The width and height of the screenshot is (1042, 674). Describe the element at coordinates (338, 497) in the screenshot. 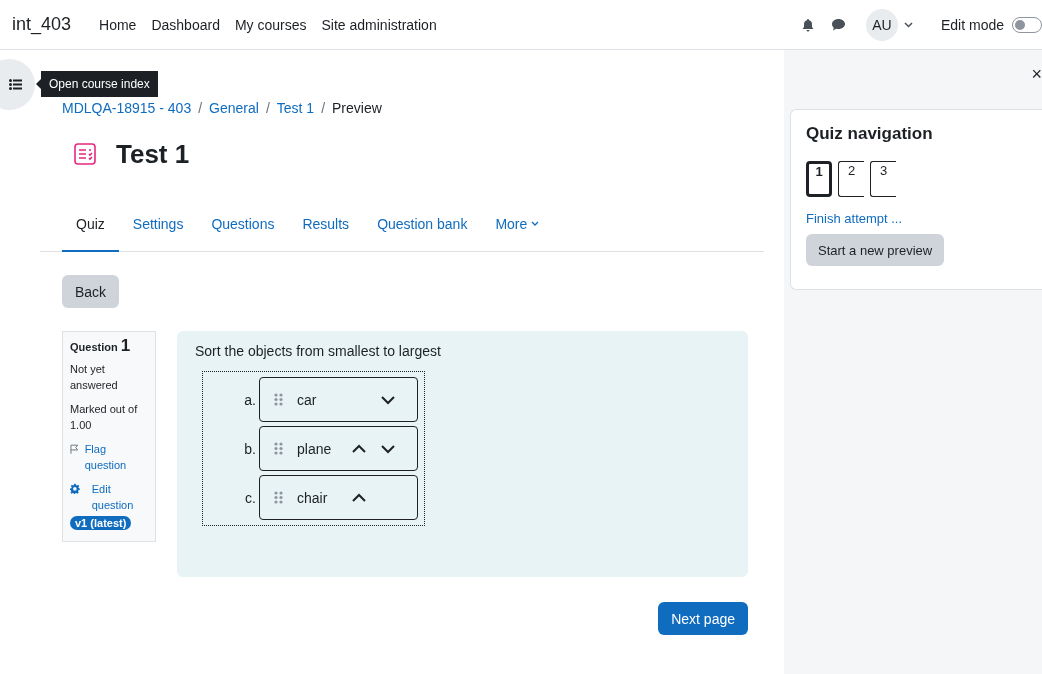

I see `sortable-item: chair` at that location.